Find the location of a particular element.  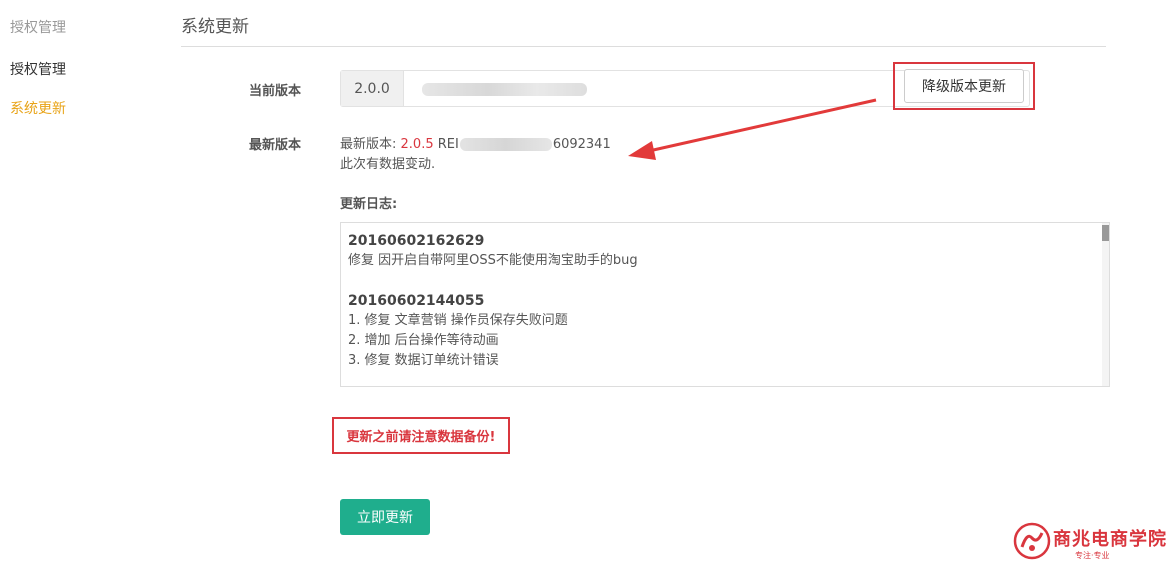

changelog-date: 20160602144055 is located at coordinates (416, 301).